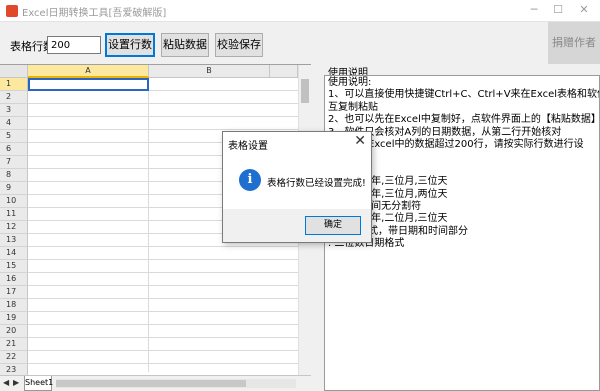 The height and width of the screenshot is (391, 600). I want to click on close-button: ✕, so click(584, 10).